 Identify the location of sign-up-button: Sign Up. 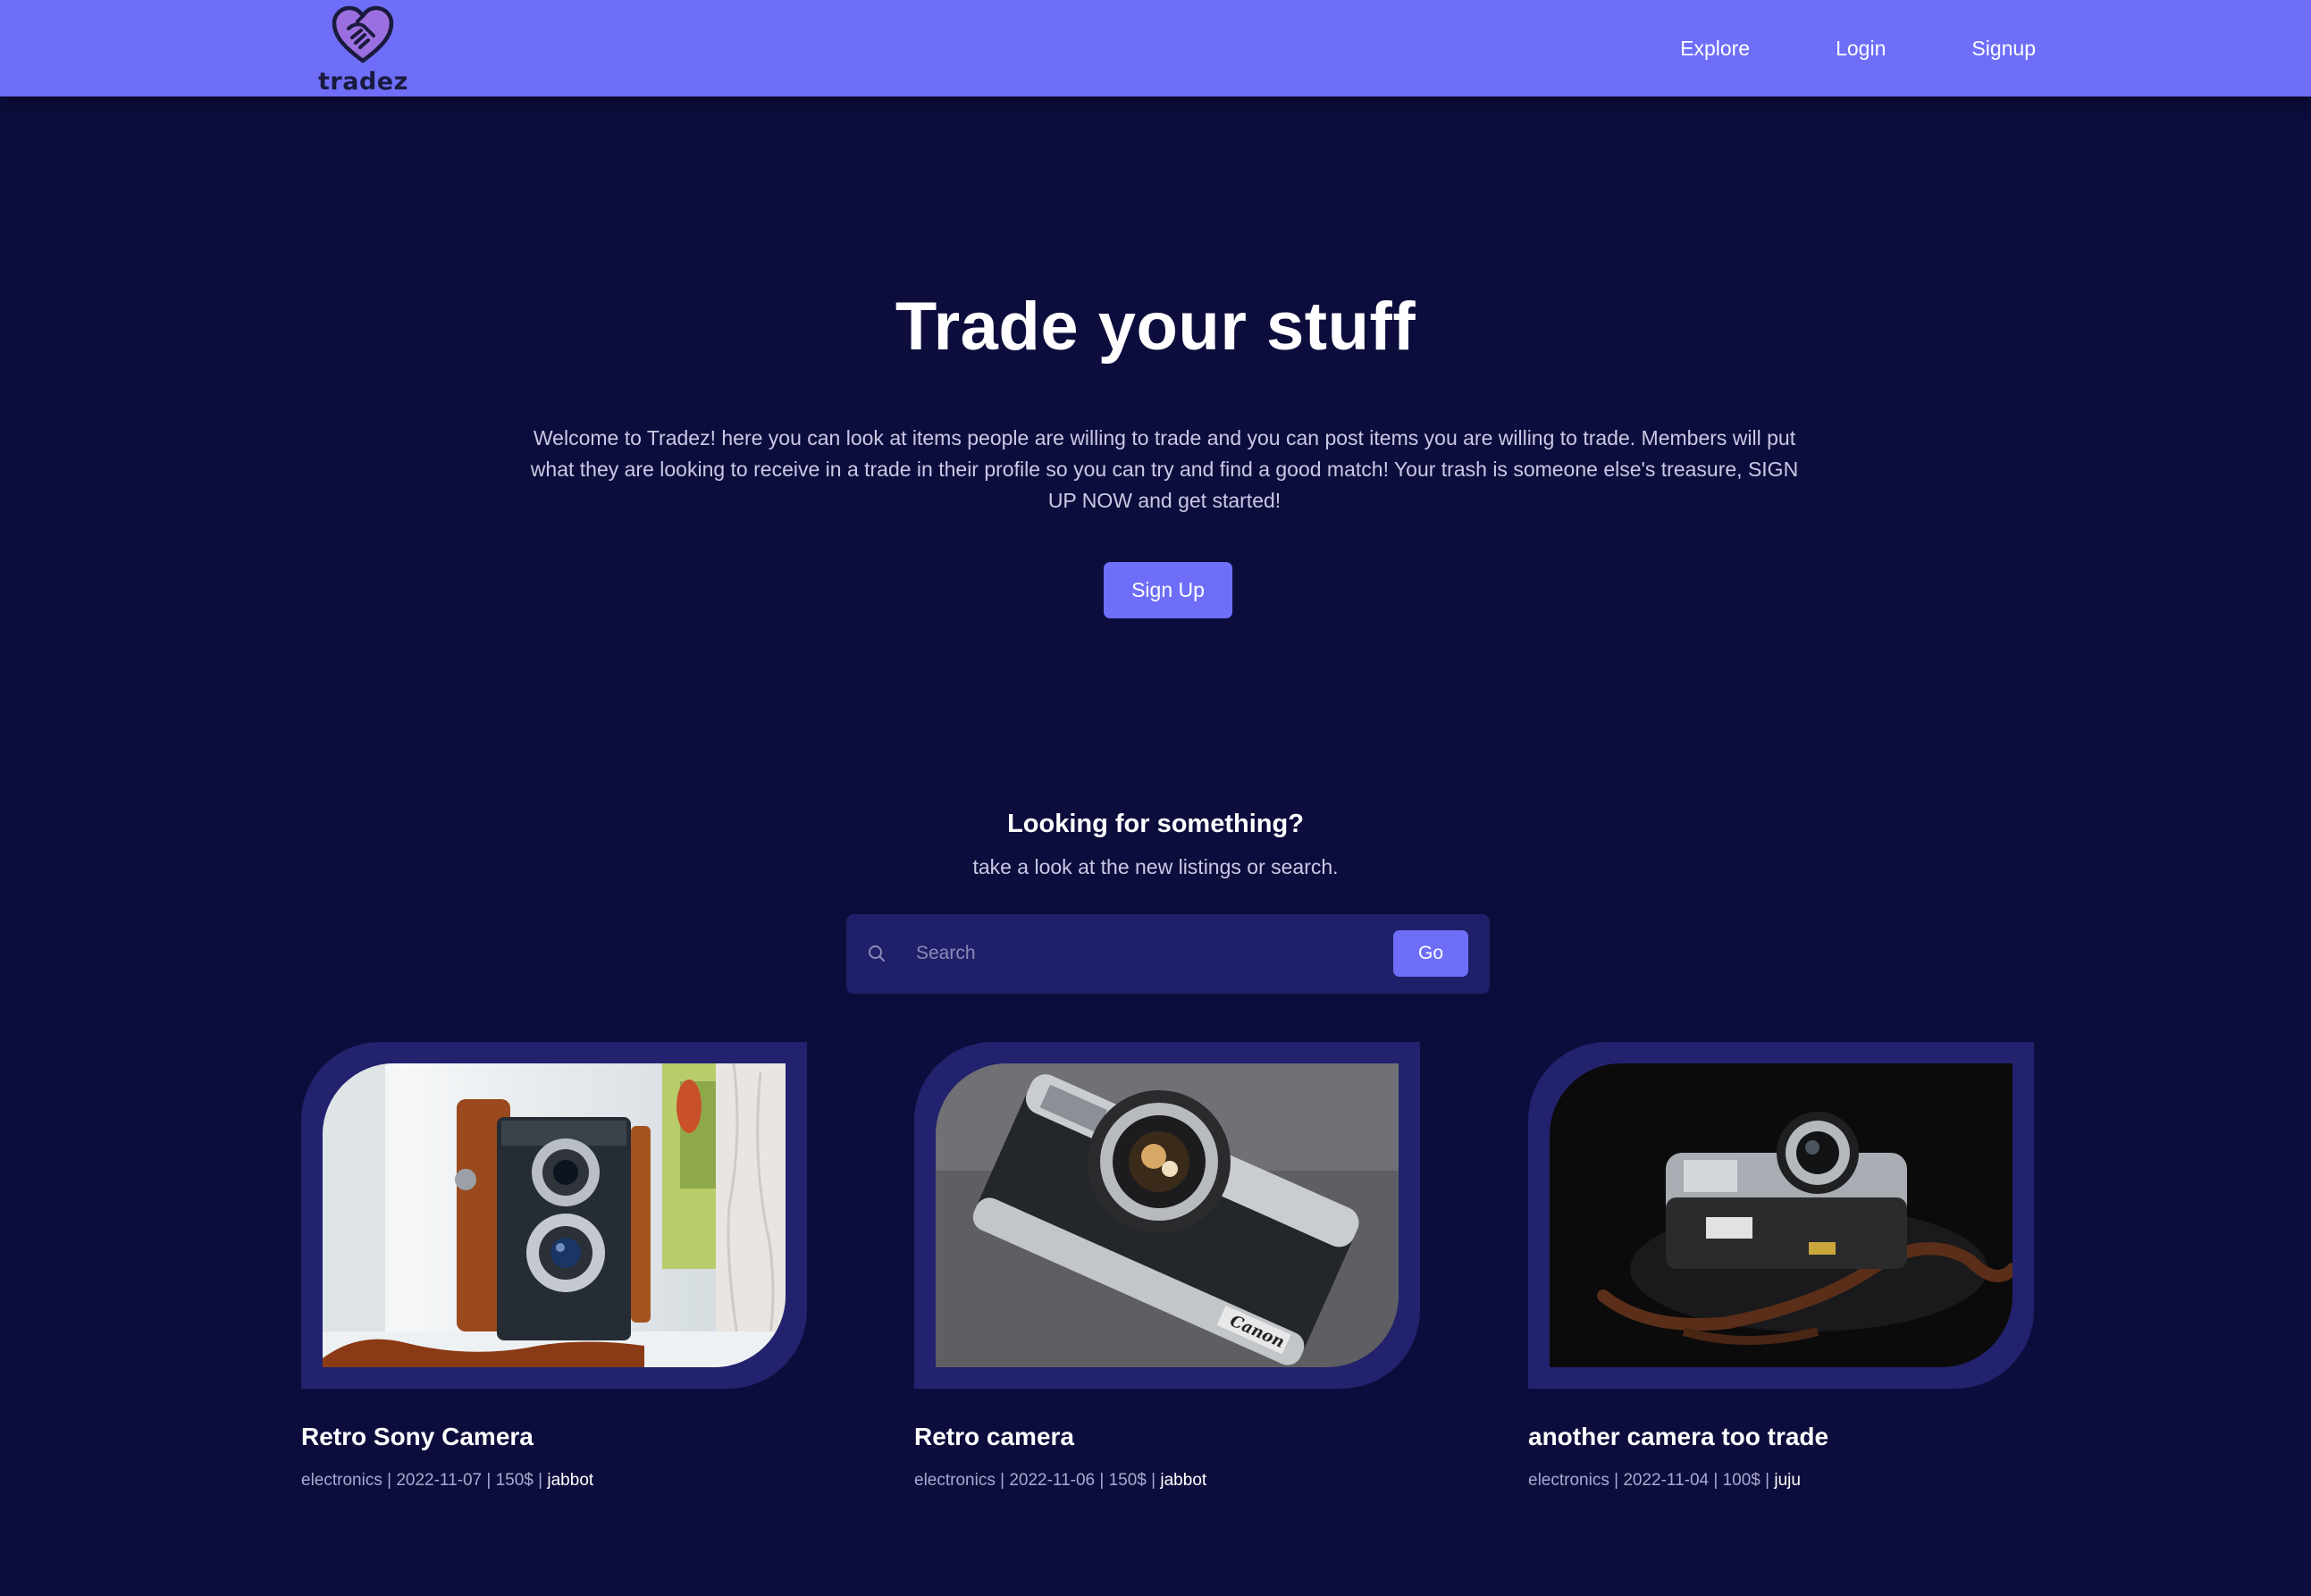
(1168, 590).